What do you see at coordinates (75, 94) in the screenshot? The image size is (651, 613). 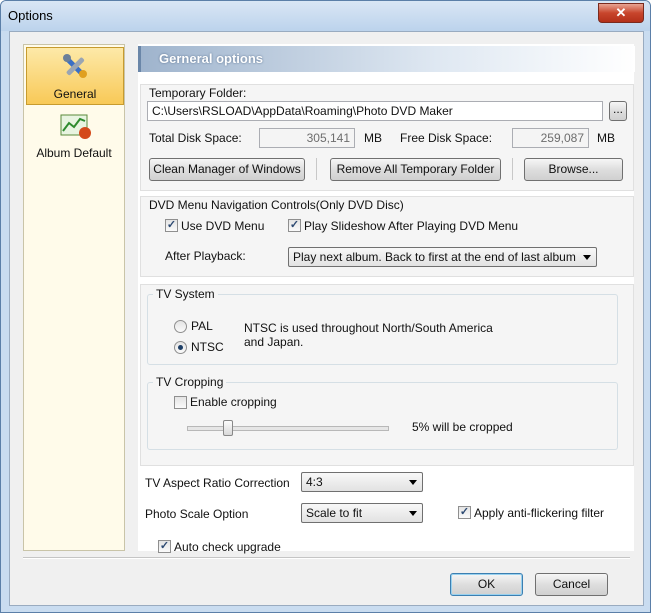 I see `sidebar-item-label: General` at bounding box center [75, 94].